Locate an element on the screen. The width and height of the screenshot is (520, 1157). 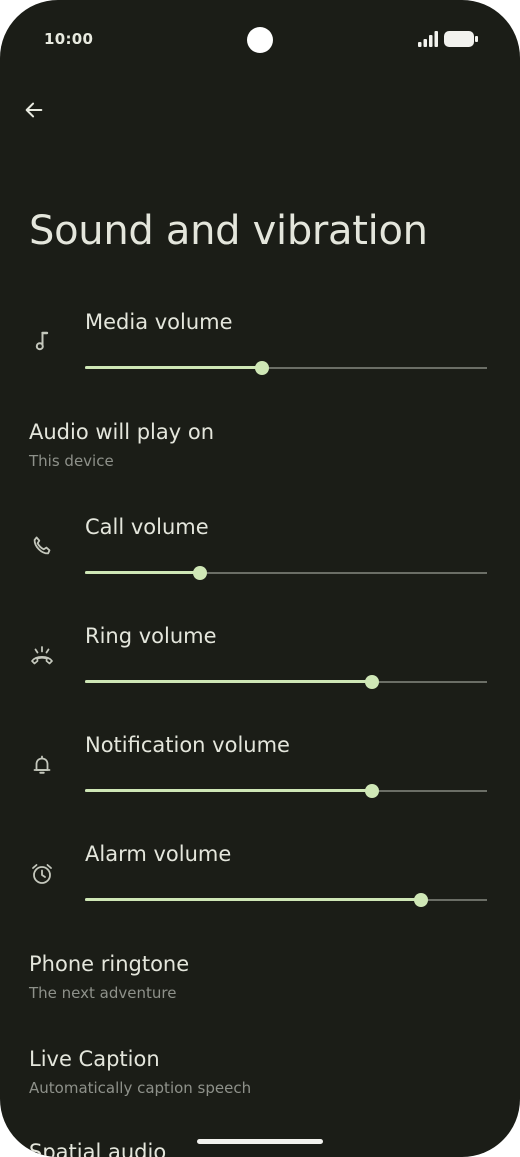
alarm-volume-label: Alarm volume is located at coordinates (158, 854).